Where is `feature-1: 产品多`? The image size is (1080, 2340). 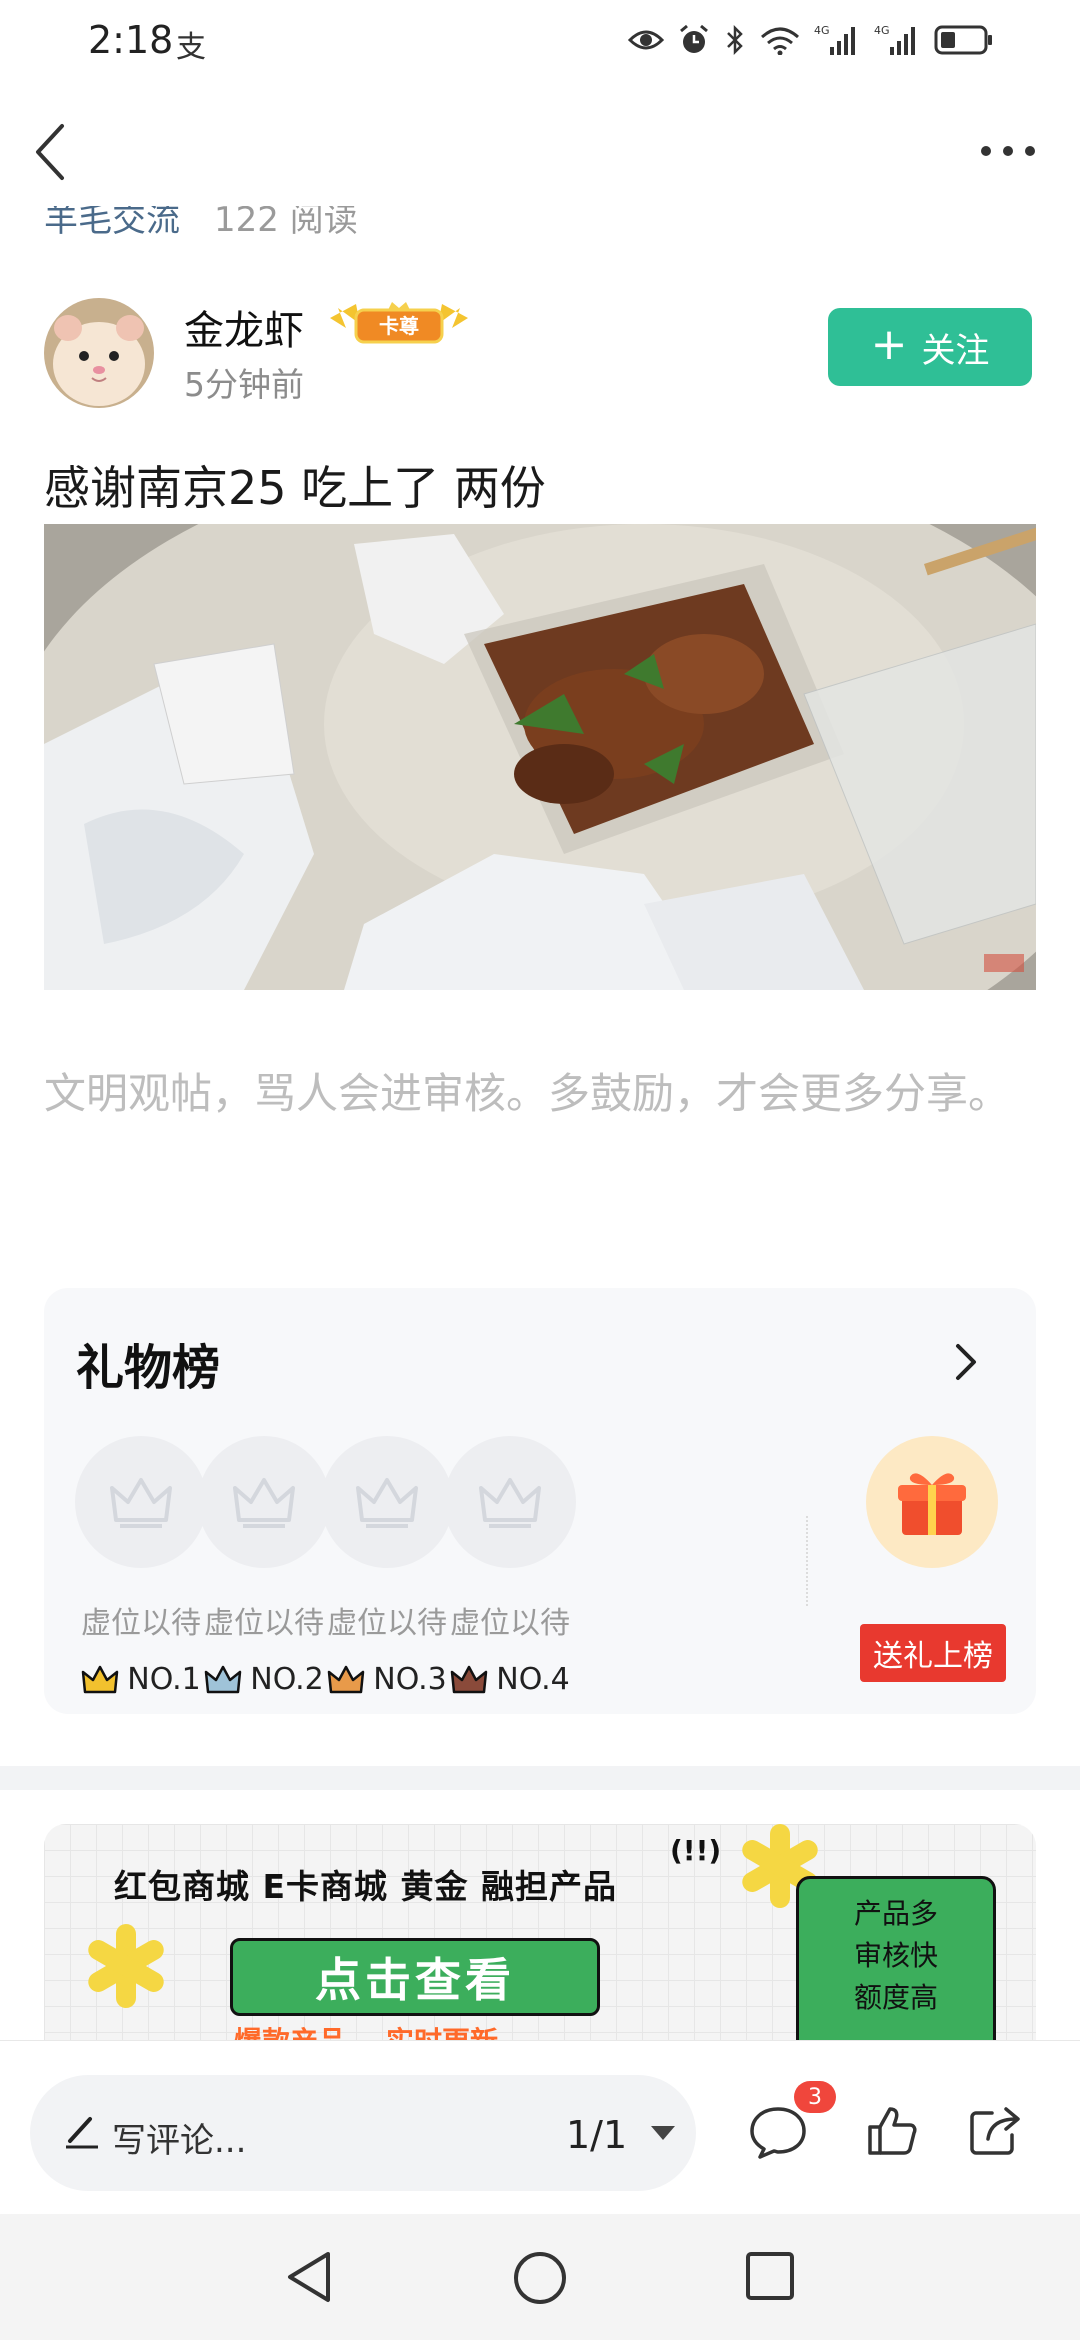
feature-1: 产品多 is located at coordinates (895, 1913).